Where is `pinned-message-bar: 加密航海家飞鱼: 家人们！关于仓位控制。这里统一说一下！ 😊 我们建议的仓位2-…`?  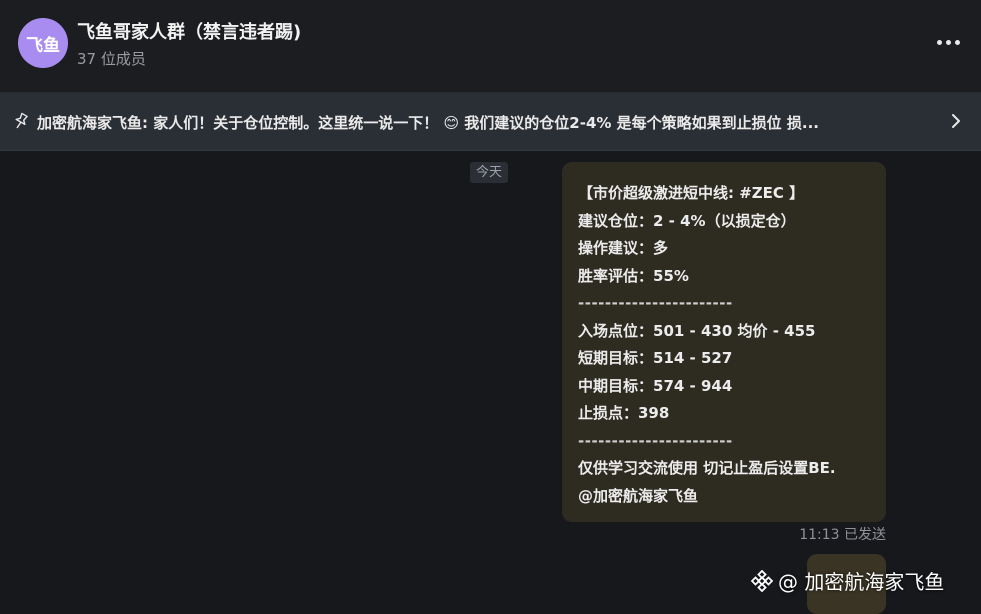
pinned-message-bar: 加密航海家飞鱼: 家人们！关于仓位控制。这里统一说一下！ 😊 我们建议的仓位2-… is located at coordinates (490, 122).